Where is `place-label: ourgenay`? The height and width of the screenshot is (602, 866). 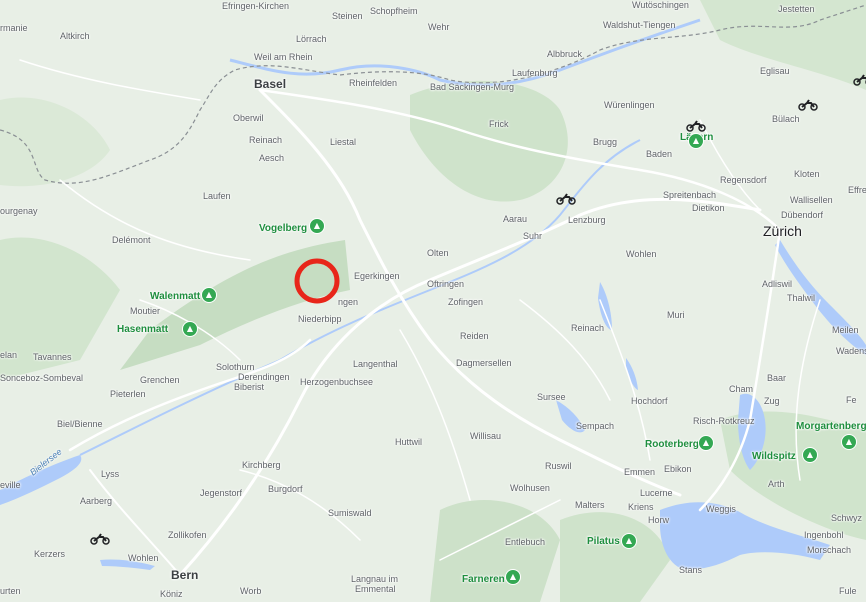 place-label: ourgenay is located at coordinates (19, 211).